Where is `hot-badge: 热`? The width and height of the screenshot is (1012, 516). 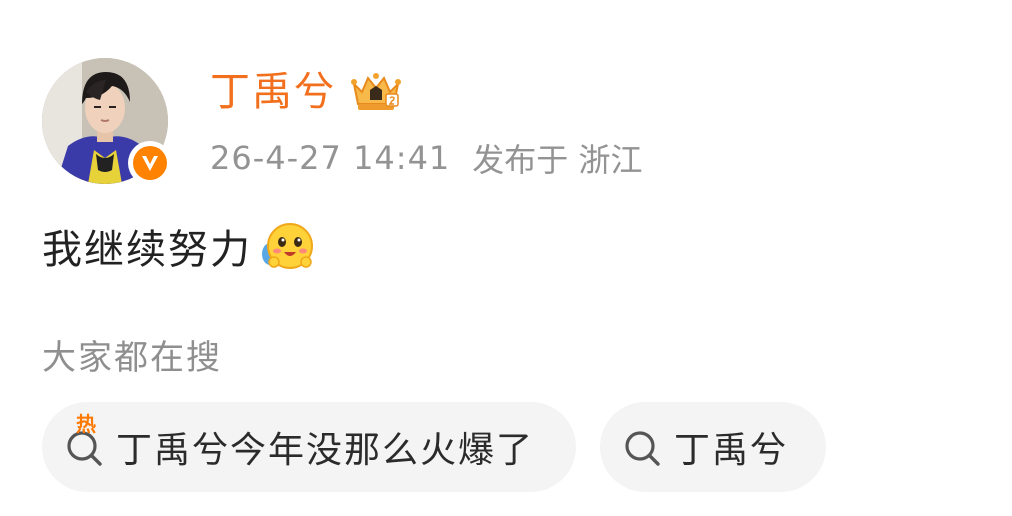 hot-badge: 热 is located at coordinates (86, 424).